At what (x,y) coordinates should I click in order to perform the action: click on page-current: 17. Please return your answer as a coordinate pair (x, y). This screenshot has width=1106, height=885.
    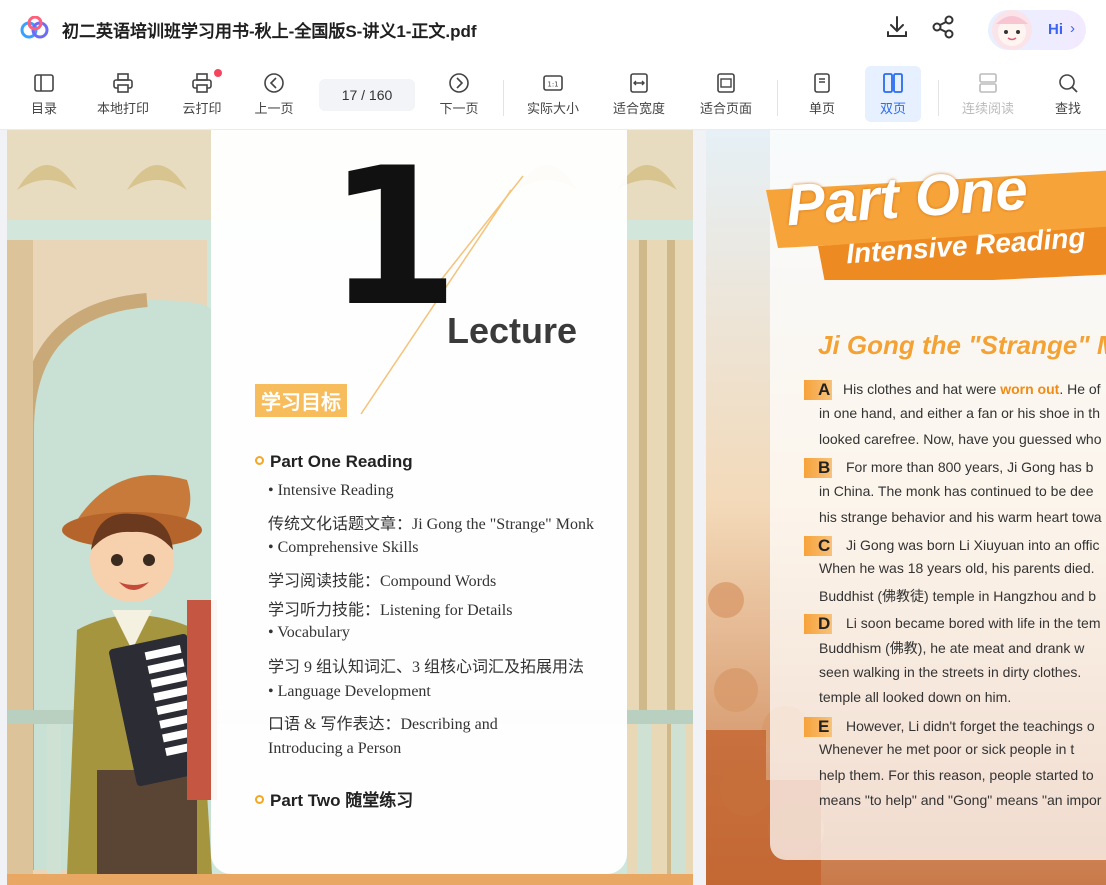
    Looking at the image, I should click on (350, 95).